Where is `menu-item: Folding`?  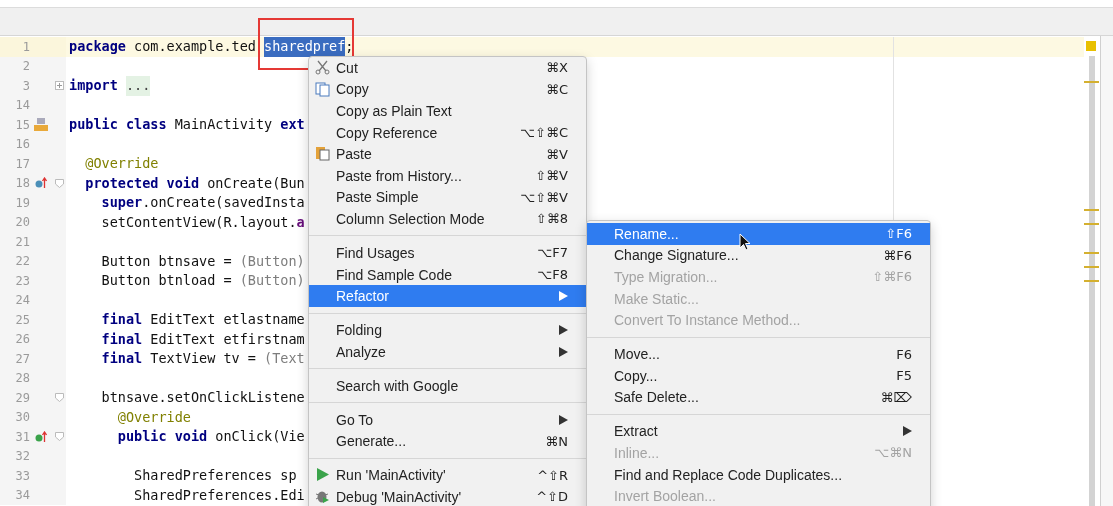
menu-item: Folding is located at coordinates (447, 330).